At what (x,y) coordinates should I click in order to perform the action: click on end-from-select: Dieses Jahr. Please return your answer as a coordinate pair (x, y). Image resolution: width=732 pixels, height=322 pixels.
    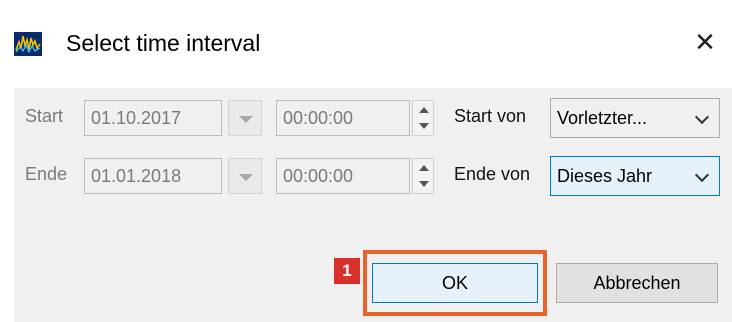
    Looking at the image, I should click on (635, 176).